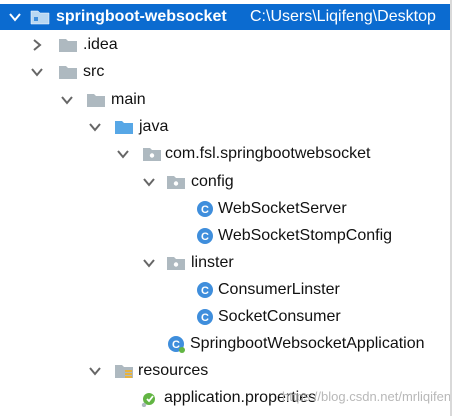 Image resolution: width=452 pixels, height=416 pixels. What do you see at coordinates (124, 371) in the screenshot?
I see `resources-folder-icon` at bounding box center [124, 371].